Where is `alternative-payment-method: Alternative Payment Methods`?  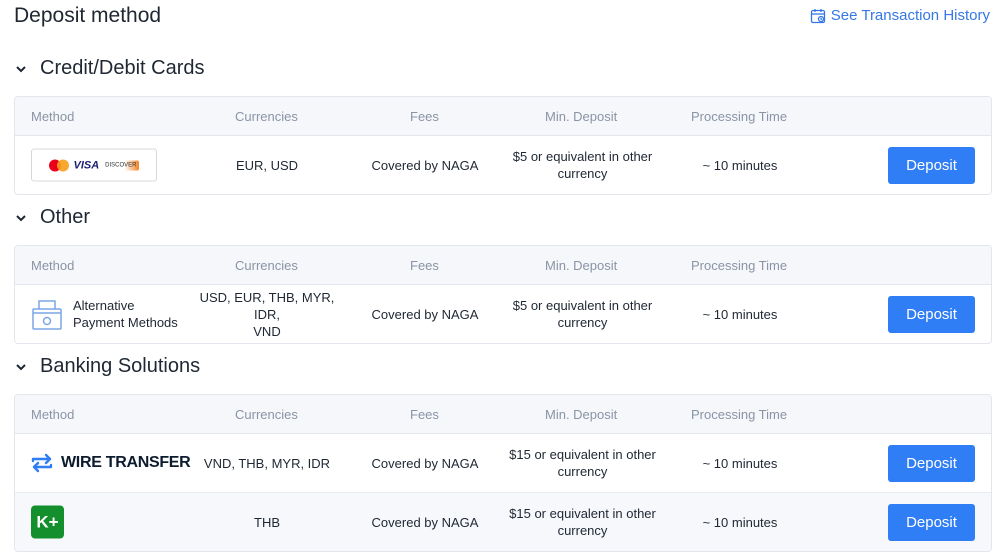 alternative-payment-method: Alternative Payment Methods is located at coordinates (104, 314).